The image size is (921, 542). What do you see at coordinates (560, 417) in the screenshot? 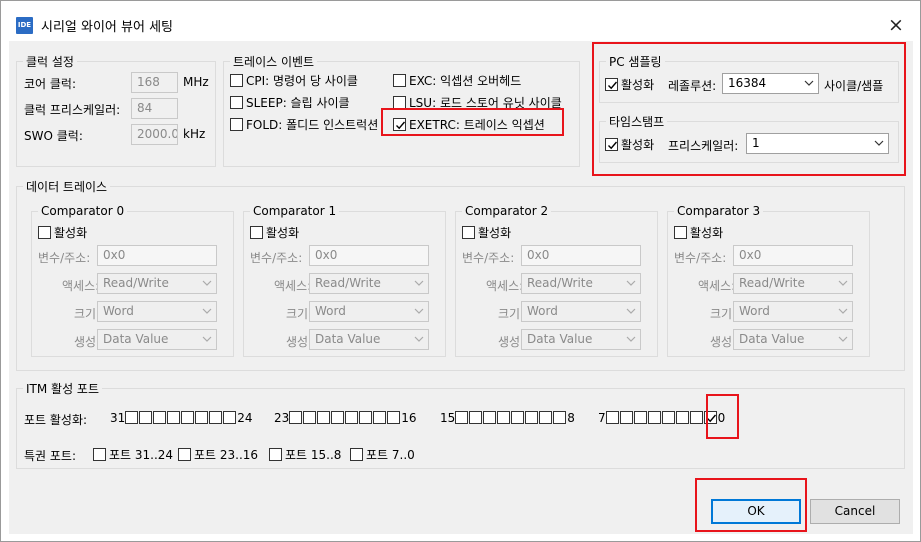
I see `port-2-7-checkbox` at bounding box center [560, 417].